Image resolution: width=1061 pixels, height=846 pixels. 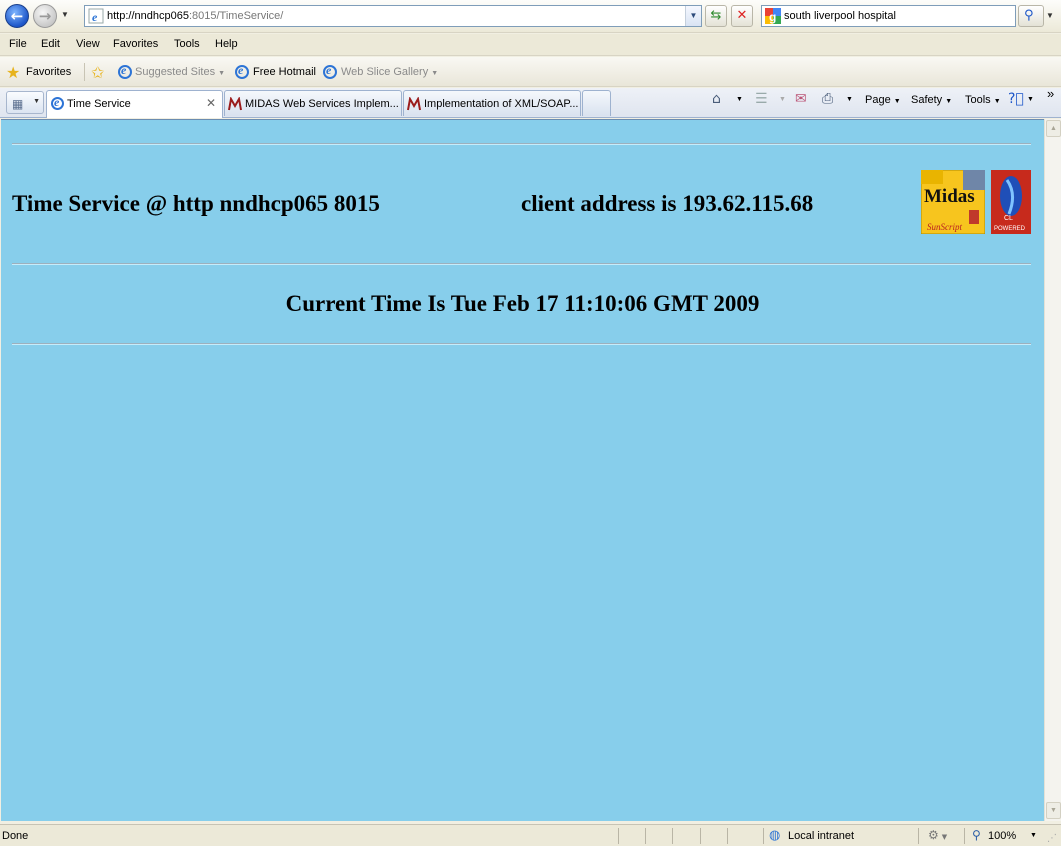 What do you see at coordinates (187, 44) in the screenshot?
I see `menu-tools: Tools` at bounding box center [187, 44].